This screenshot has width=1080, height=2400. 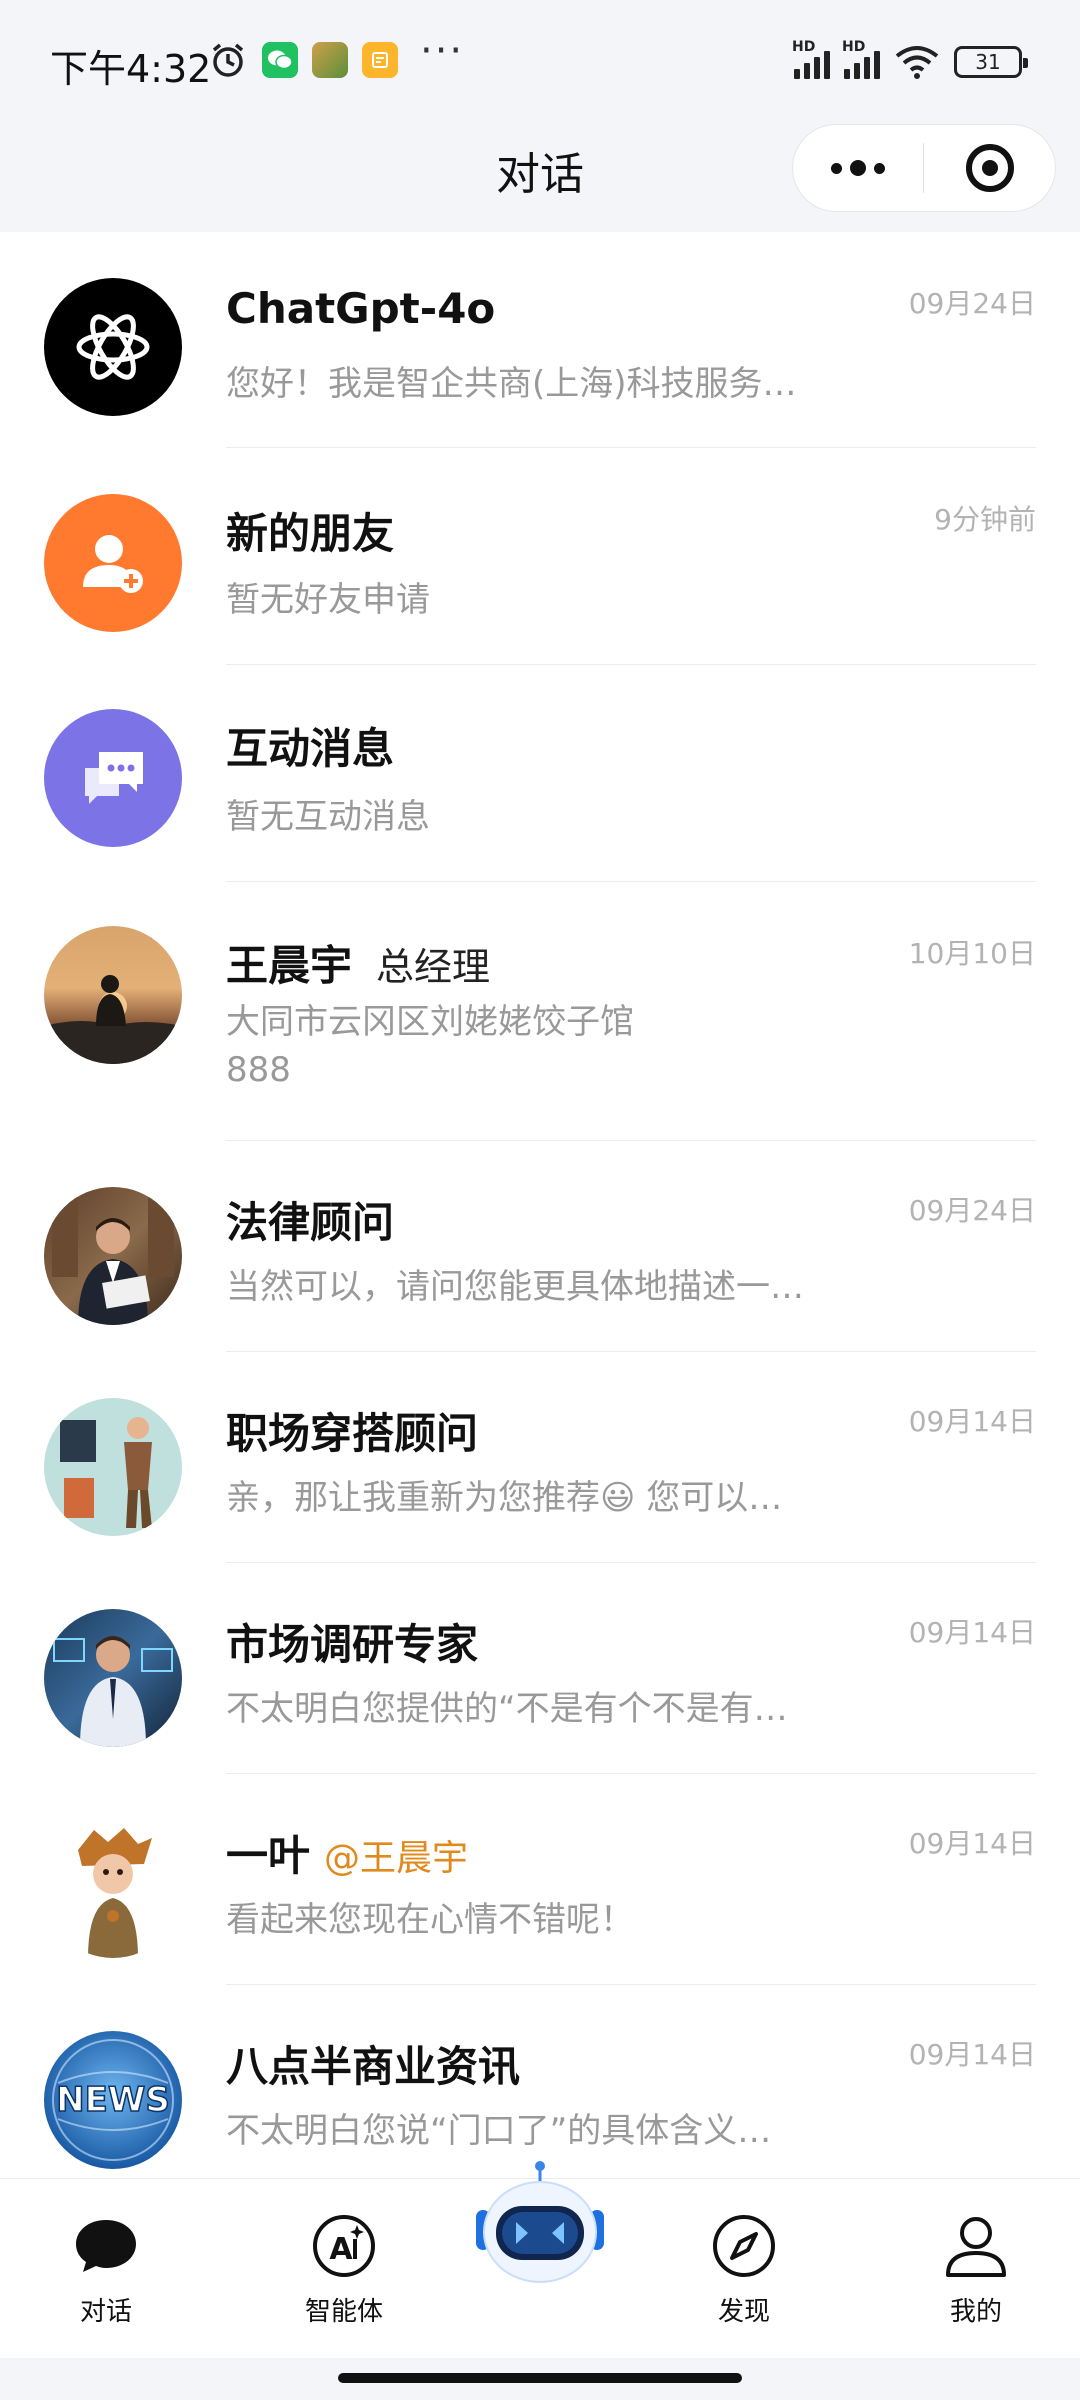 I want to click on more-notifications-indicator: ···, so click(x=442, y=51).